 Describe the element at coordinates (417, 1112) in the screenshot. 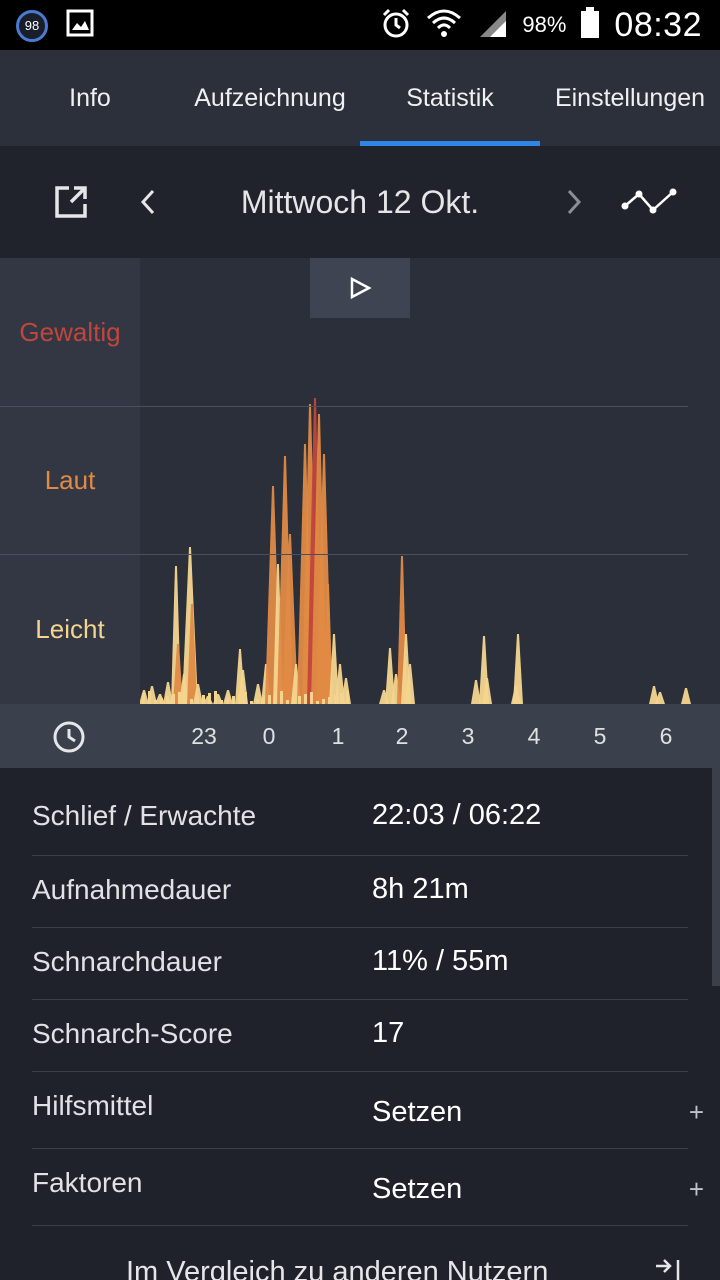

I see `remedies-set-button: Setzen` at that location.